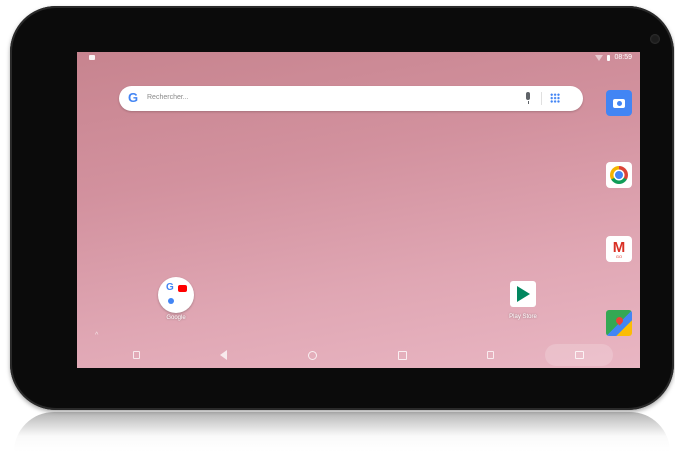 Image resolution: width=675 pixels, height=452 pixels. I want to click on mic-icon, so click(528, 98).